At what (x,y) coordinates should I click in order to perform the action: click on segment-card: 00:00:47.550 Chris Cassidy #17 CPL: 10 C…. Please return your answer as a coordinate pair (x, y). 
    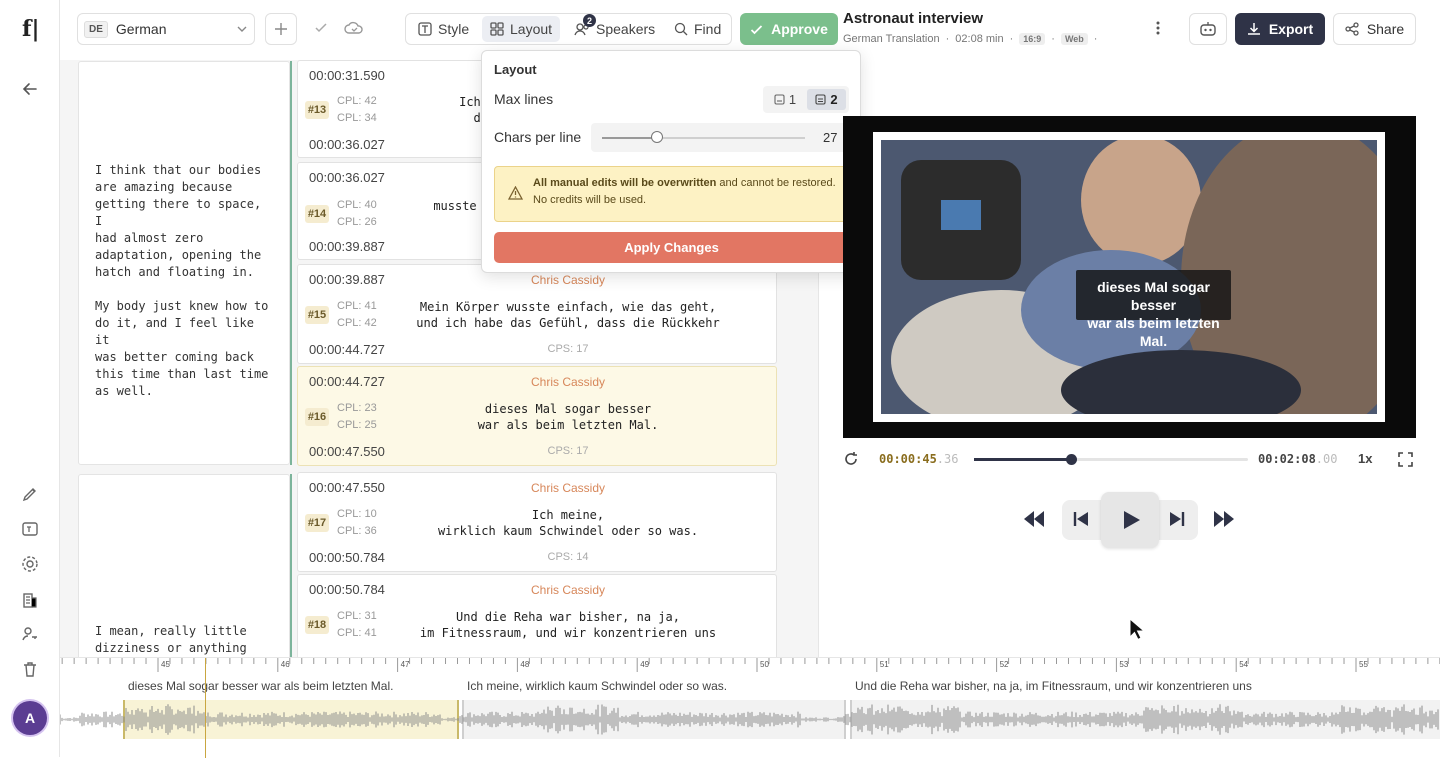
    Looking at the image, I should click on (537, 522).